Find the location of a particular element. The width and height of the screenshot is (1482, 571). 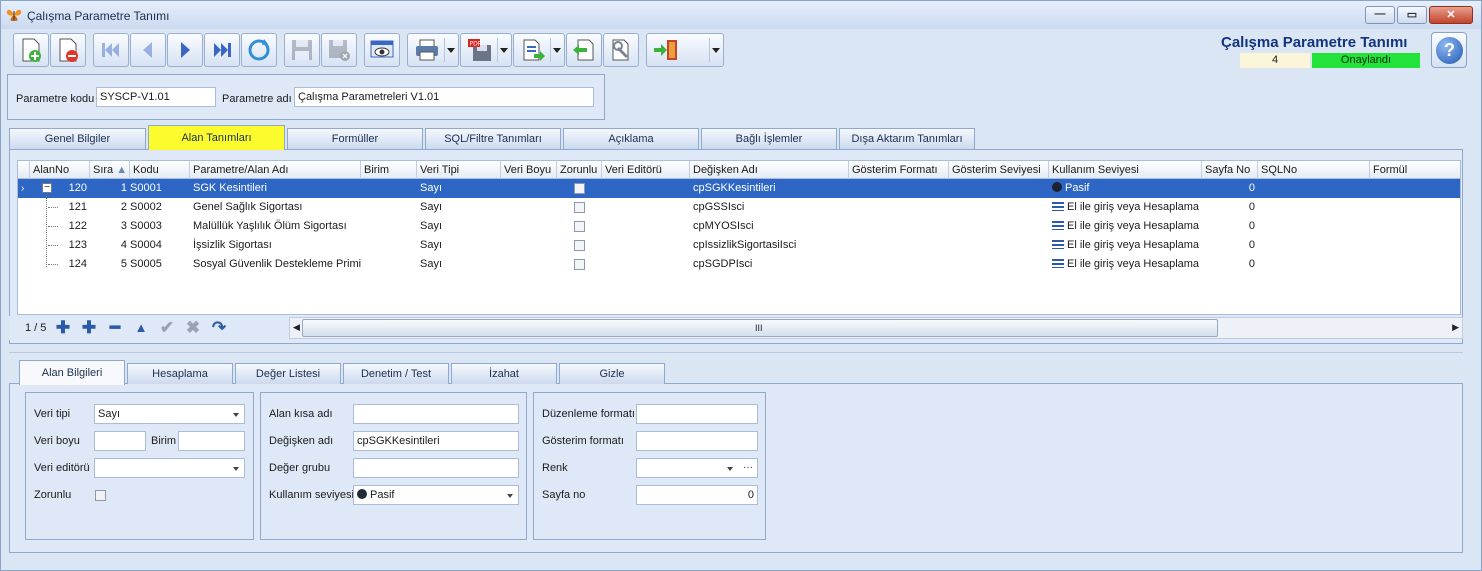

cell-degisken: cpSGKKesintileri is located at coordinates (771, 188).